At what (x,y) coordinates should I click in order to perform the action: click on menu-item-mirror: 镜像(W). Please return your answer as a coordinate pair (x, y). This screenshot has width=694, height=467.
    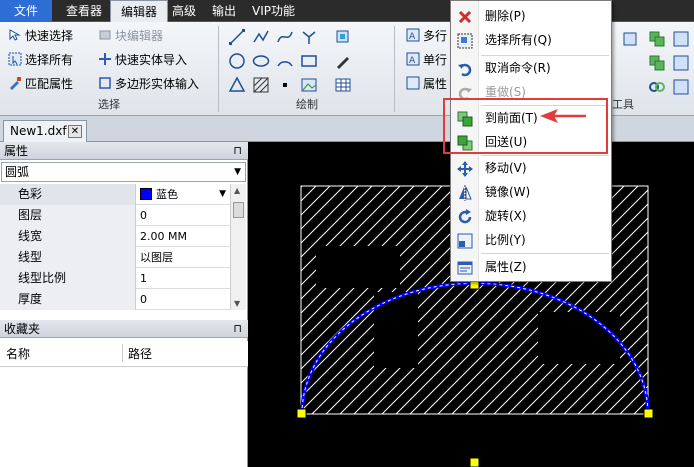
    Looking at the image, I should click on (531, 192).